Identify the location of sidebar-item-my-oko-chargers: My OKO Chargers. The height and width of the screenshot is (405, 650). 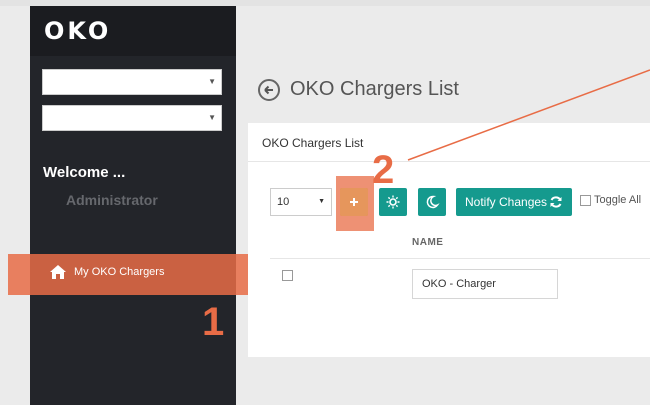
(133, 273).